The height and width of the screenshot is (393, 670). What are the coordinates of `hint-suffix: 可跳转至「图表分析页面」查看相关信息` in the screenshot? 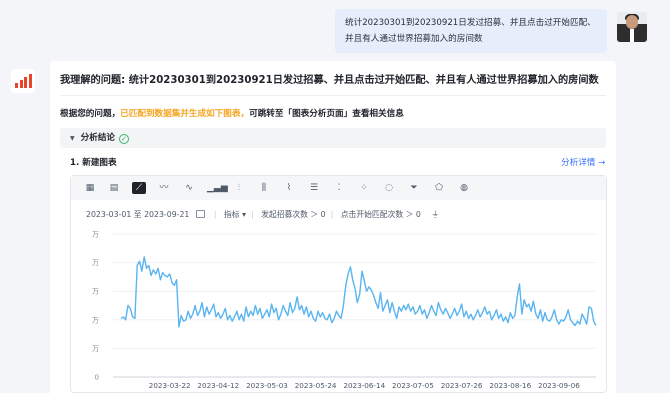 It's located at (326, 114).